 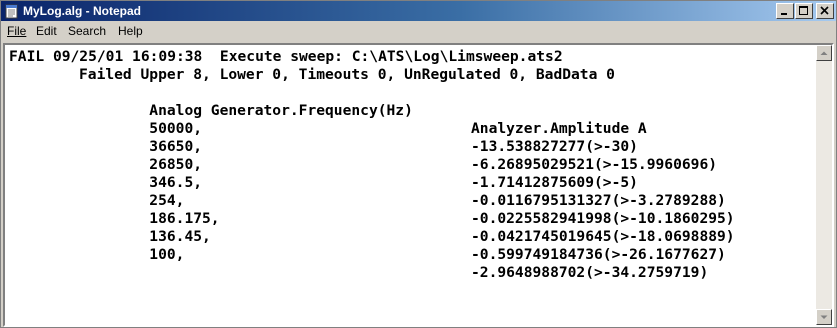 I want to click on arrow-down-icon, so click(x=824, y=317).